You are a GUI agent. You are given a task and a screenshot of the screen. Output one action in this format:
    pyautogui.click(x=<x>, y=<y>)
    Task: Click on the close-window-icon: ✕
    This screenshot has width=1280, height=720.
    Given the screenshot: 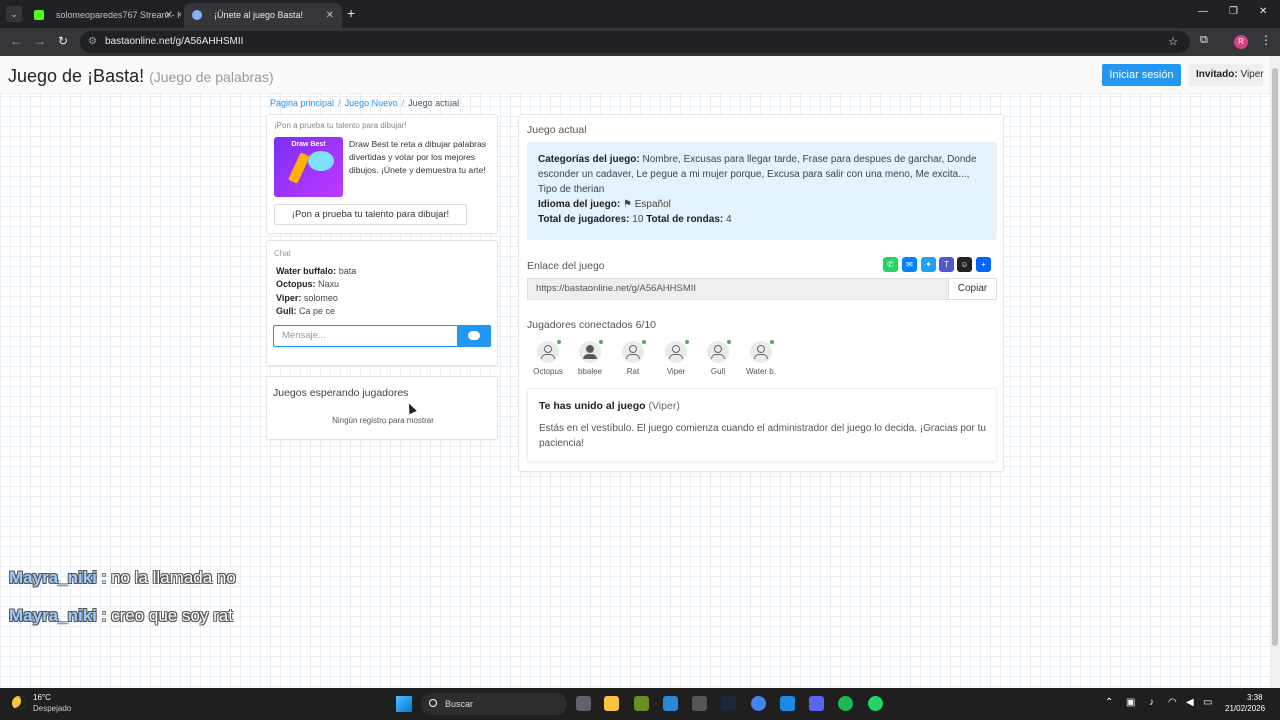 What is the action you would take?
    pyautogui.click(x=1263, y=11)
    